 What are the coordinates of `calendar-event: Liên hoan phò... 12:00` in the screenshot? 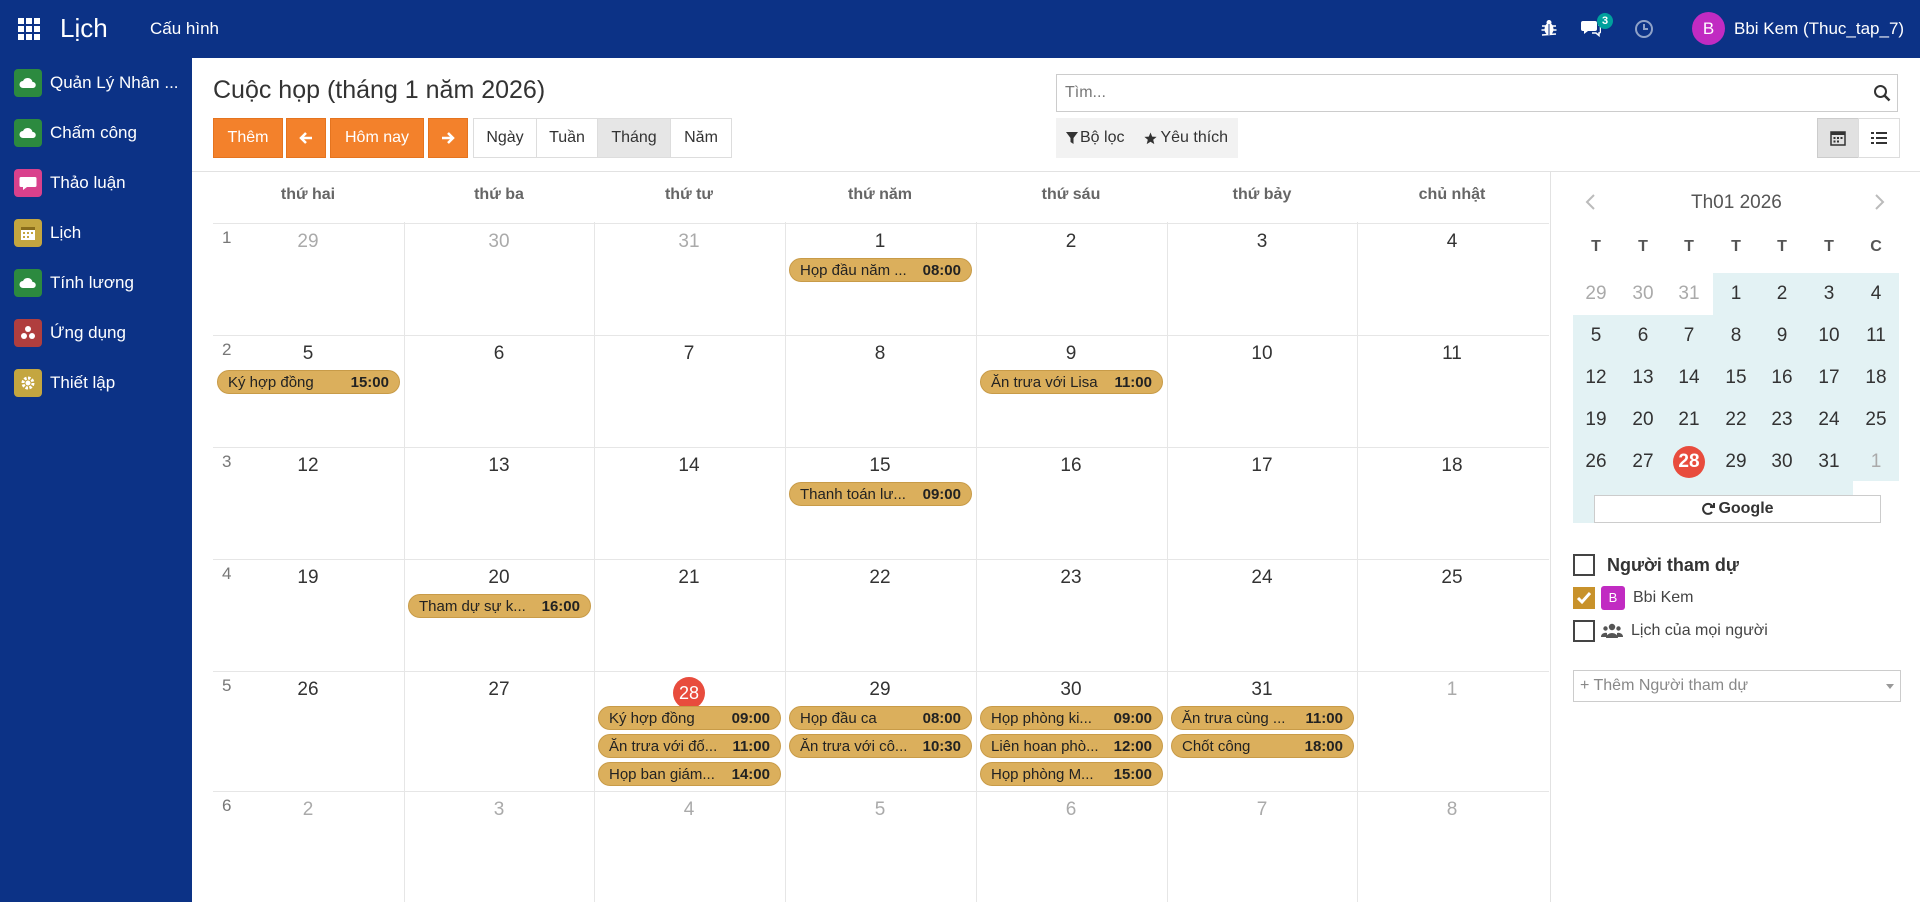 It's located at (1071, 746).